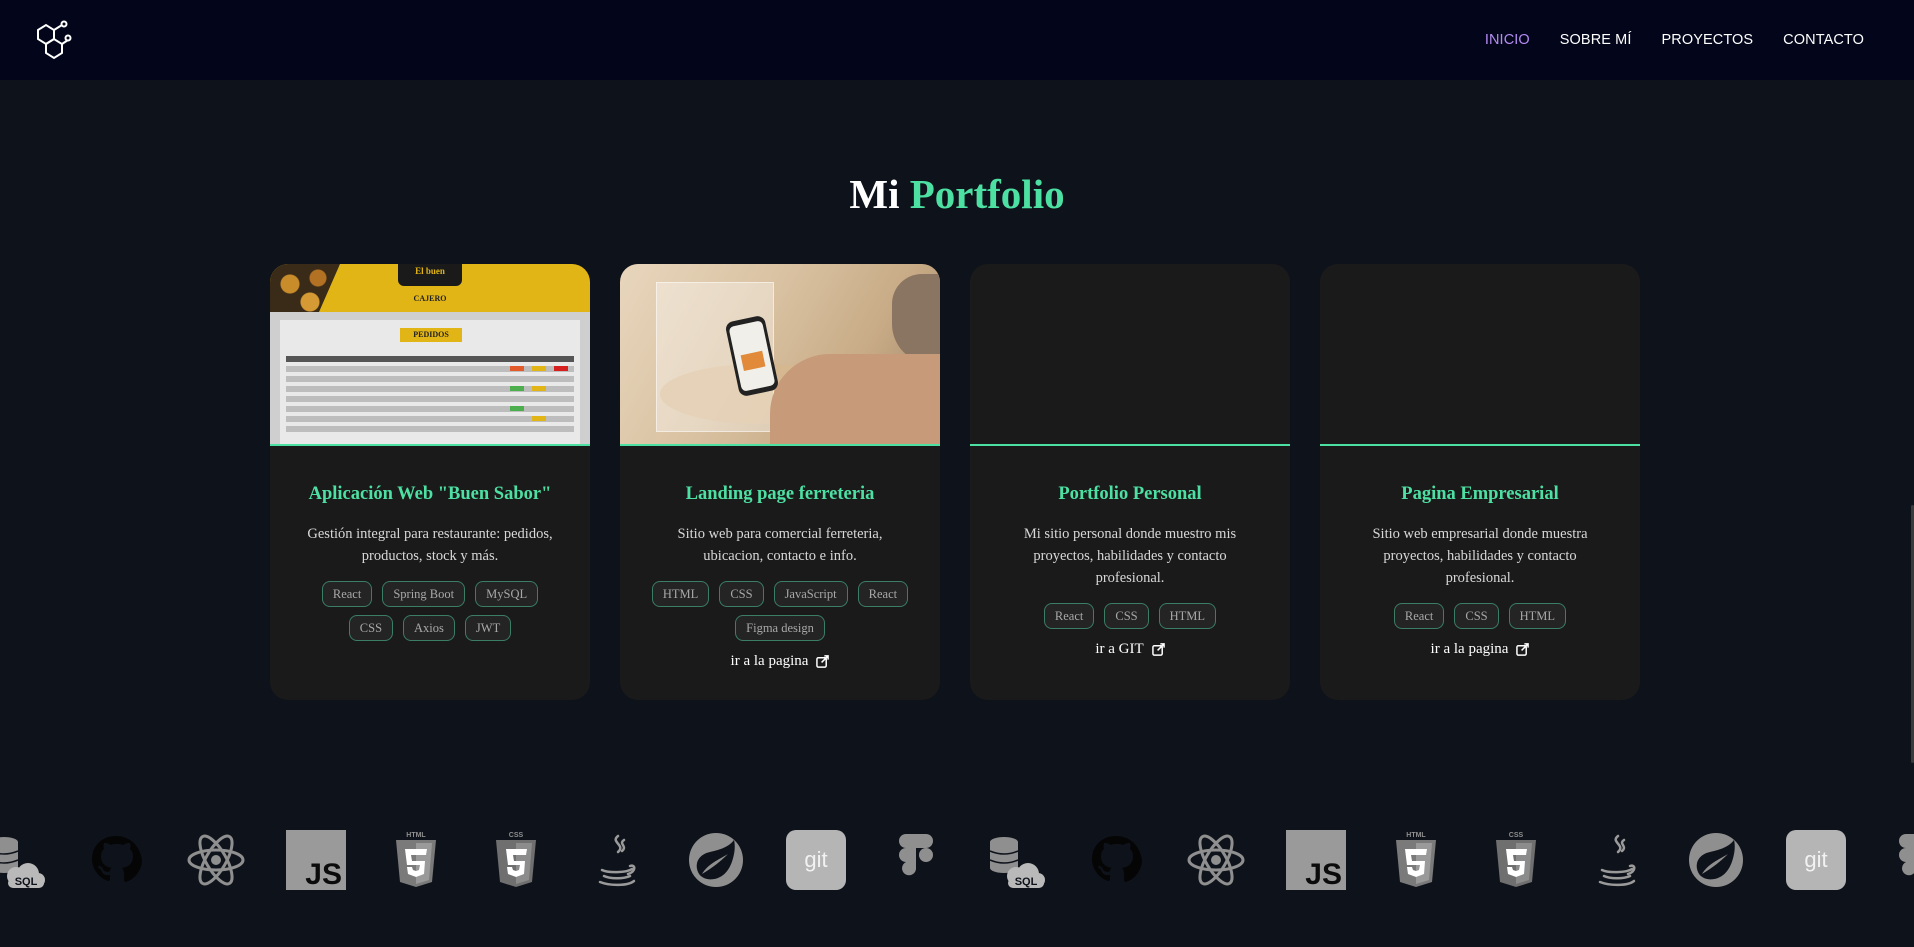 The image size is (1914, 947). Describe the element at coordinates (323, 874) in the screenshot. I see `svg-text: JS` at that location.